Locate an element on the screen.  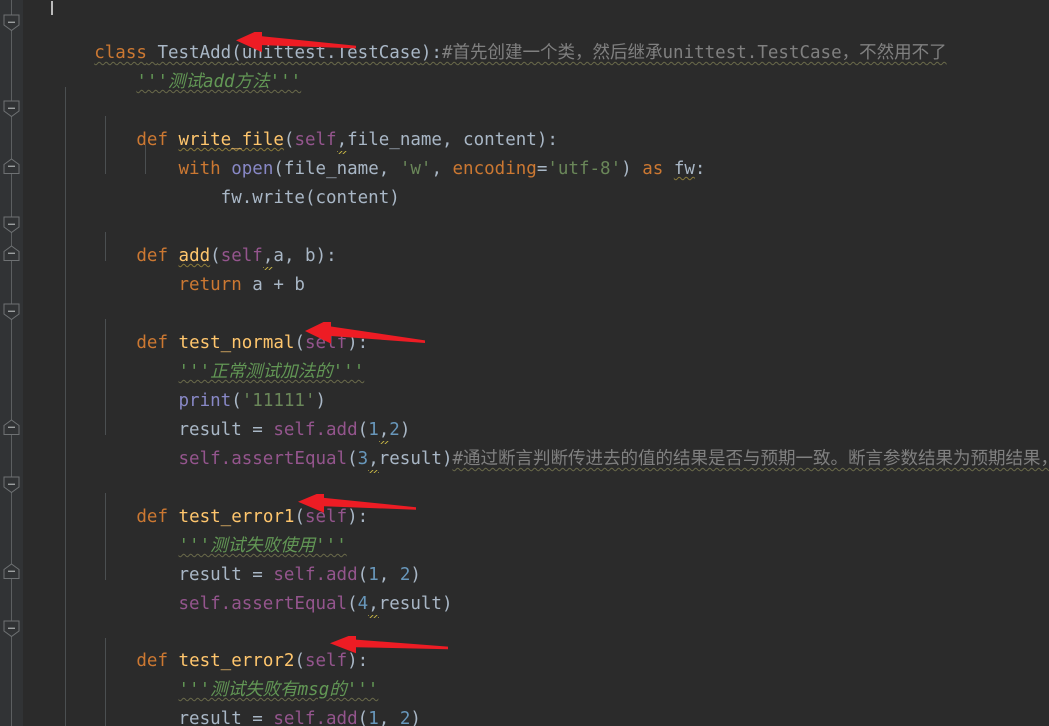
comment-assert-explain: #通过断言判断传进去的值的结果是否与预期一致。断言参数结果为预期结果，实际 is located at coordinates (750, 459).